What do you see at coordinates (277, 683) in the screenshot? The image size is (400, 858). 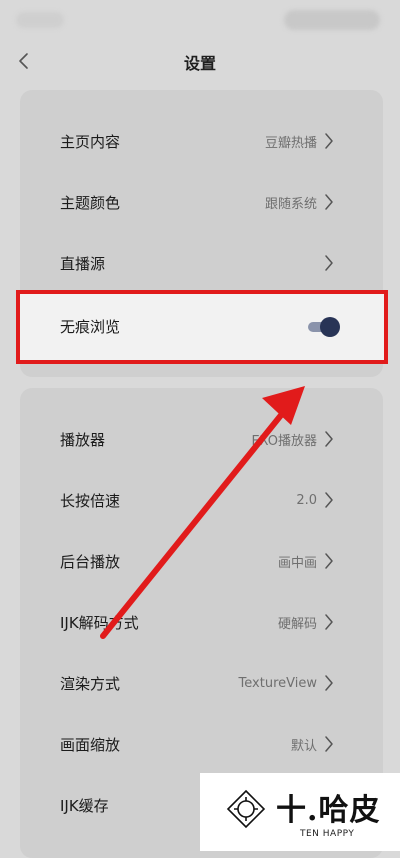 I see `settings-row-value: TextureView` at bounding box center [277, 683].